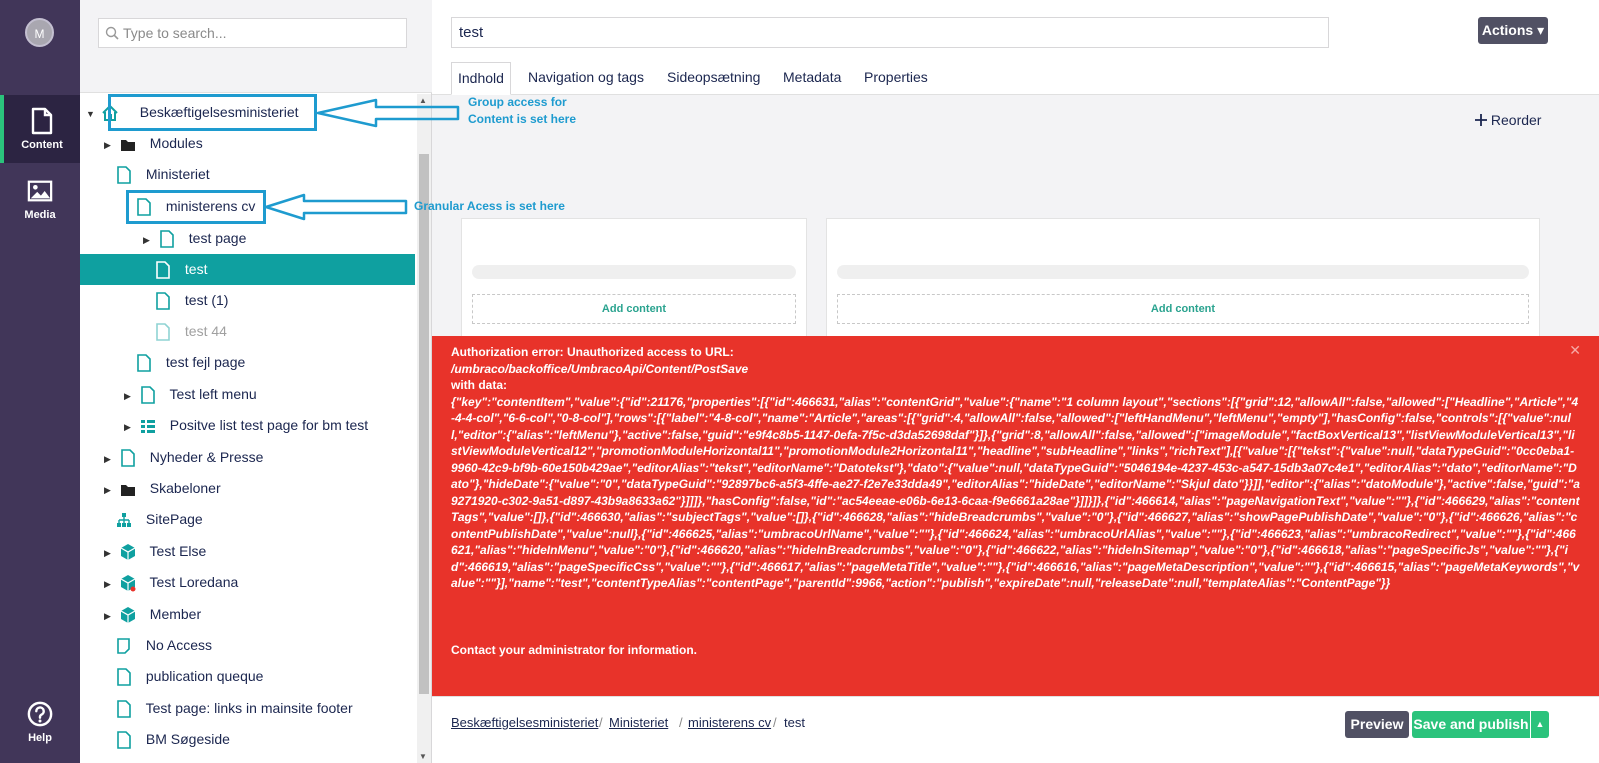 The height and width of the screenshot is (763, 1599). Describe the element at coordinates (479, 385) in the screenshot. I see `error-with-data: with data:` at that location.